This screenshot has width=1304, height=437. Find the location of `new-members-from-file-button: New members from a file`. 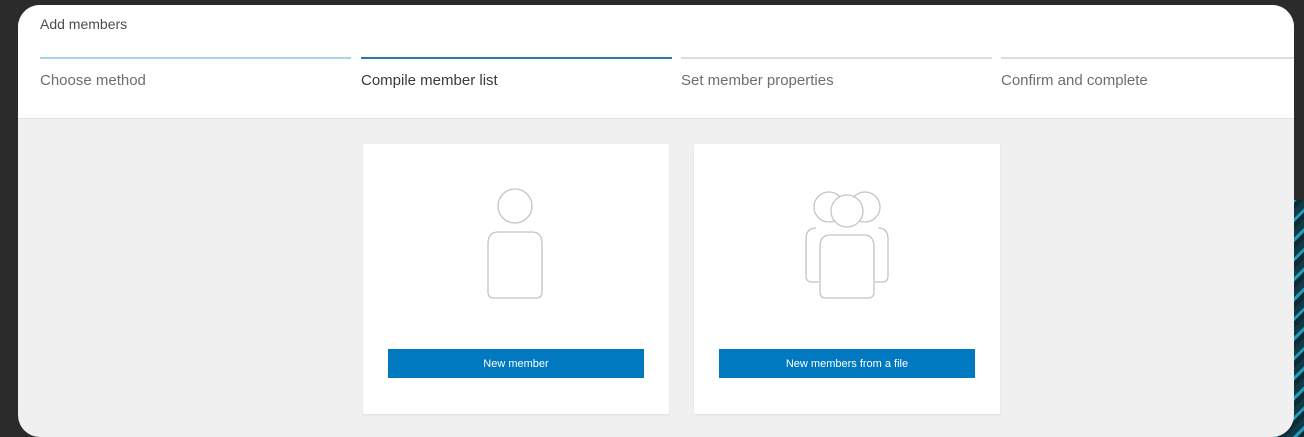

new-members-from-file-button: New members from a file is located at coordinates (847, 363).